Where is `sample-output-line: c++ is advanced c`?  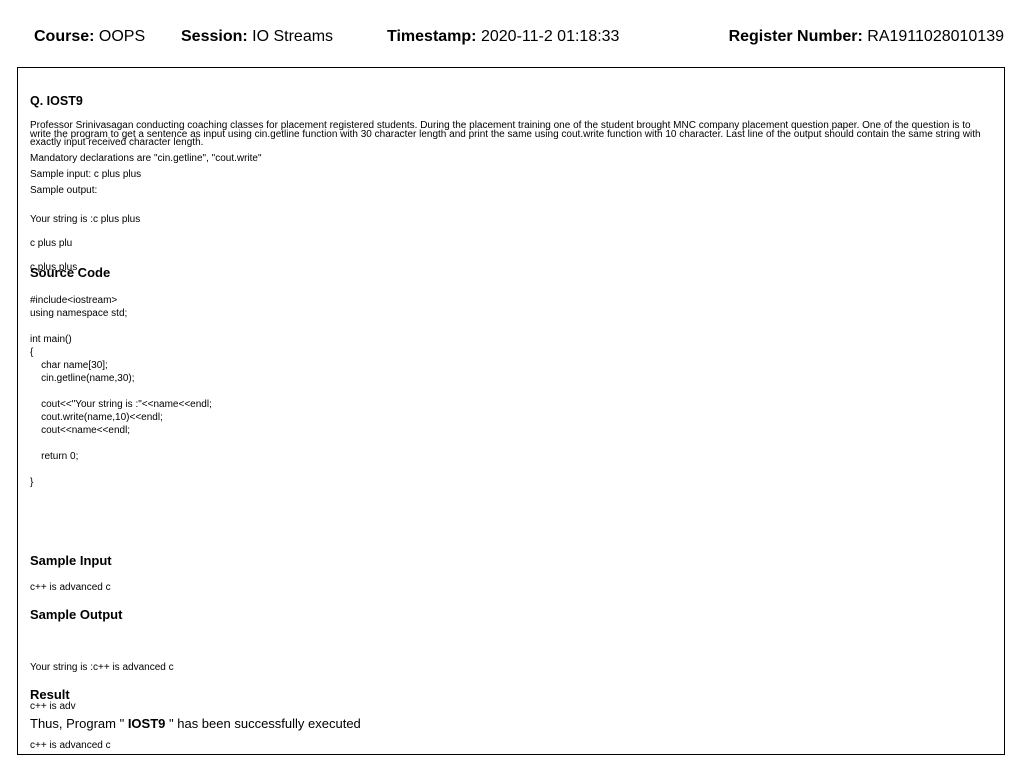
sample-output-line: c++ is advanced c is located at coordinates (70, 745).